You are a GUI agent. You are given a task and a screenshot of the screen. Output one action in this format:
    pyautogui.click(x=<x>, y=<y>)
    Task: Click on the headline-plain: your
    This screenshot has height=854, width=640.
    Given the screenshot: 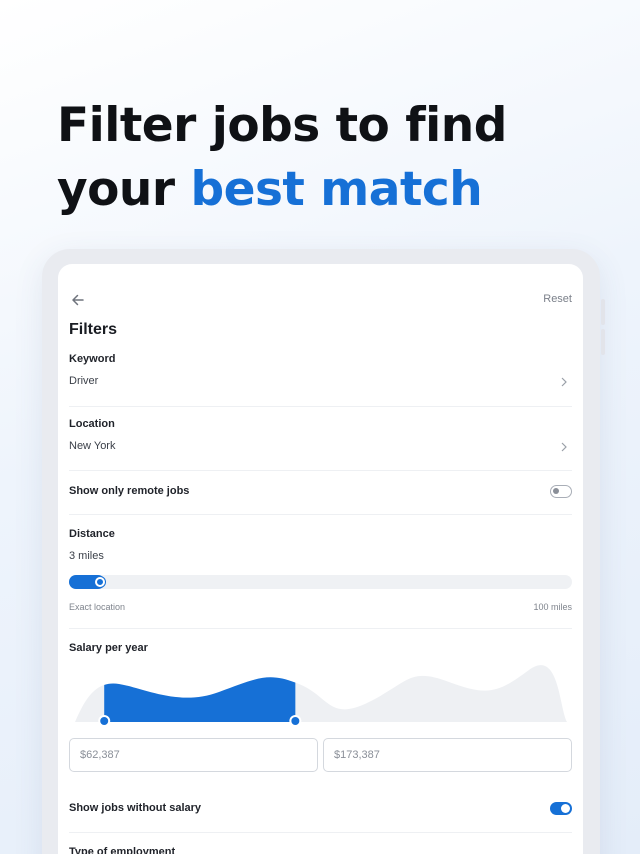 What is the action you would take?
    pyautogui.click(x=124, y=189)
    